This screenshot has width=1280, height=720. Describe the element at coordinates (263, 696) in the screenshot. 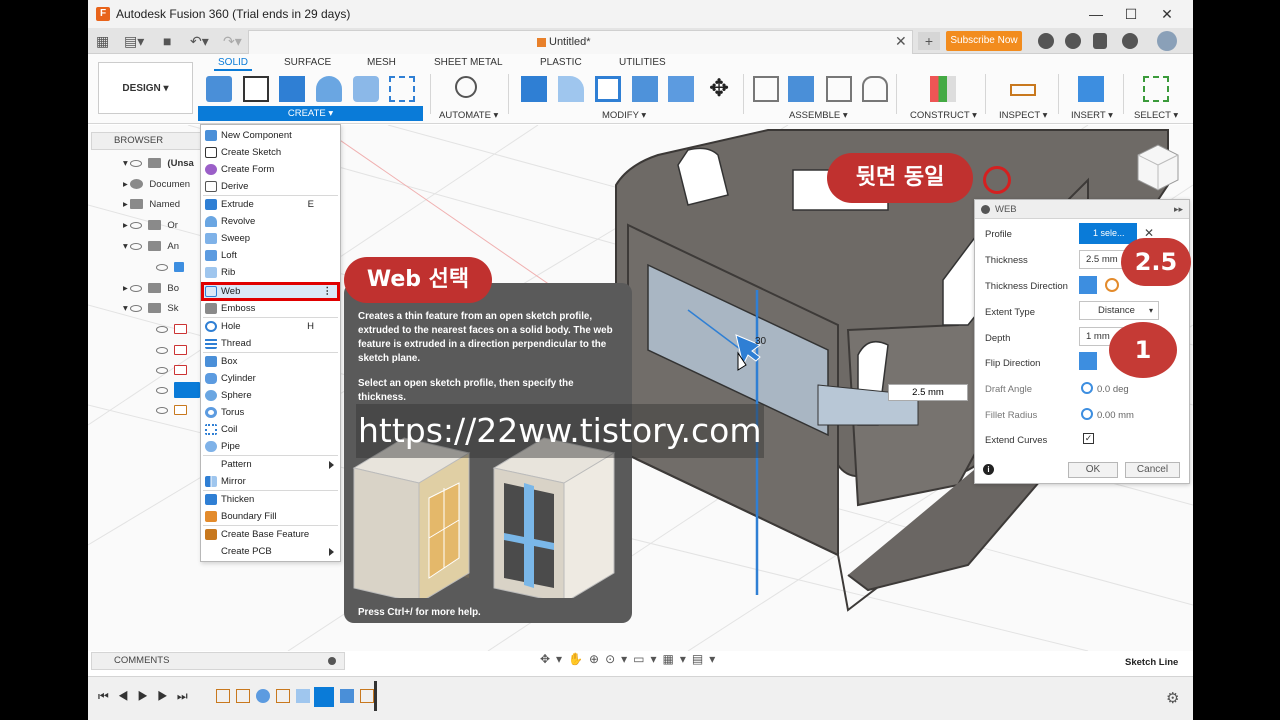

I see `timeline-revolve-icon` at that location.